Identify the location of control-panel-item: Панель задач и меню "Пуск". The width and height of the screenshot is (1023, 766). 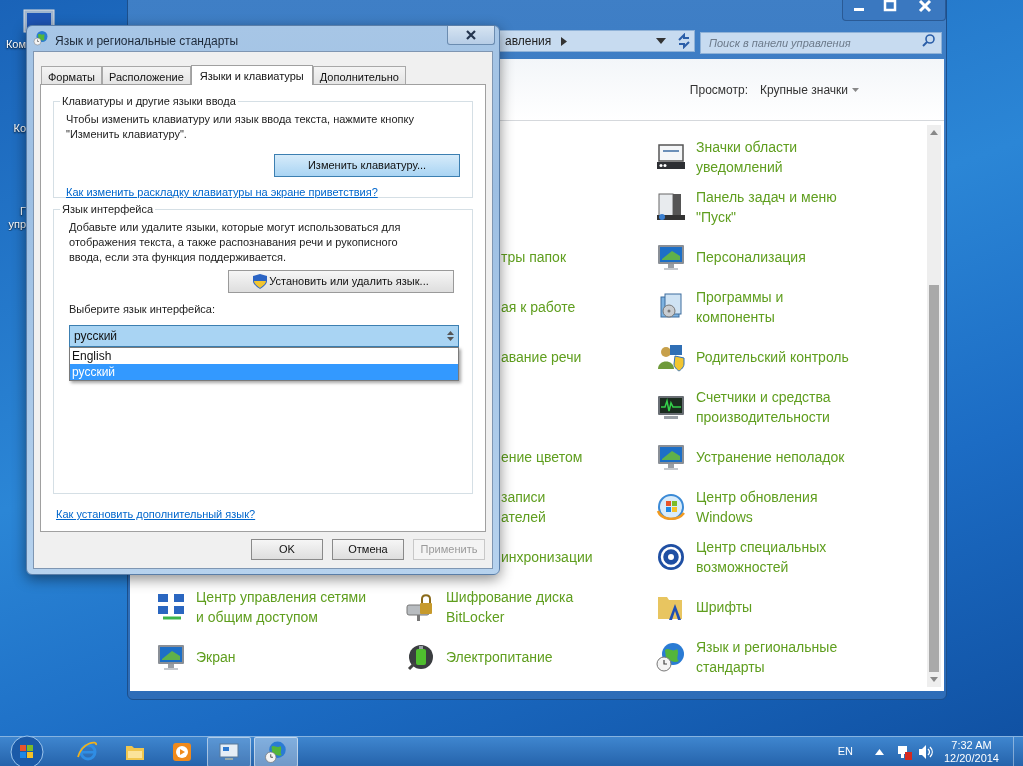
(766, 207).